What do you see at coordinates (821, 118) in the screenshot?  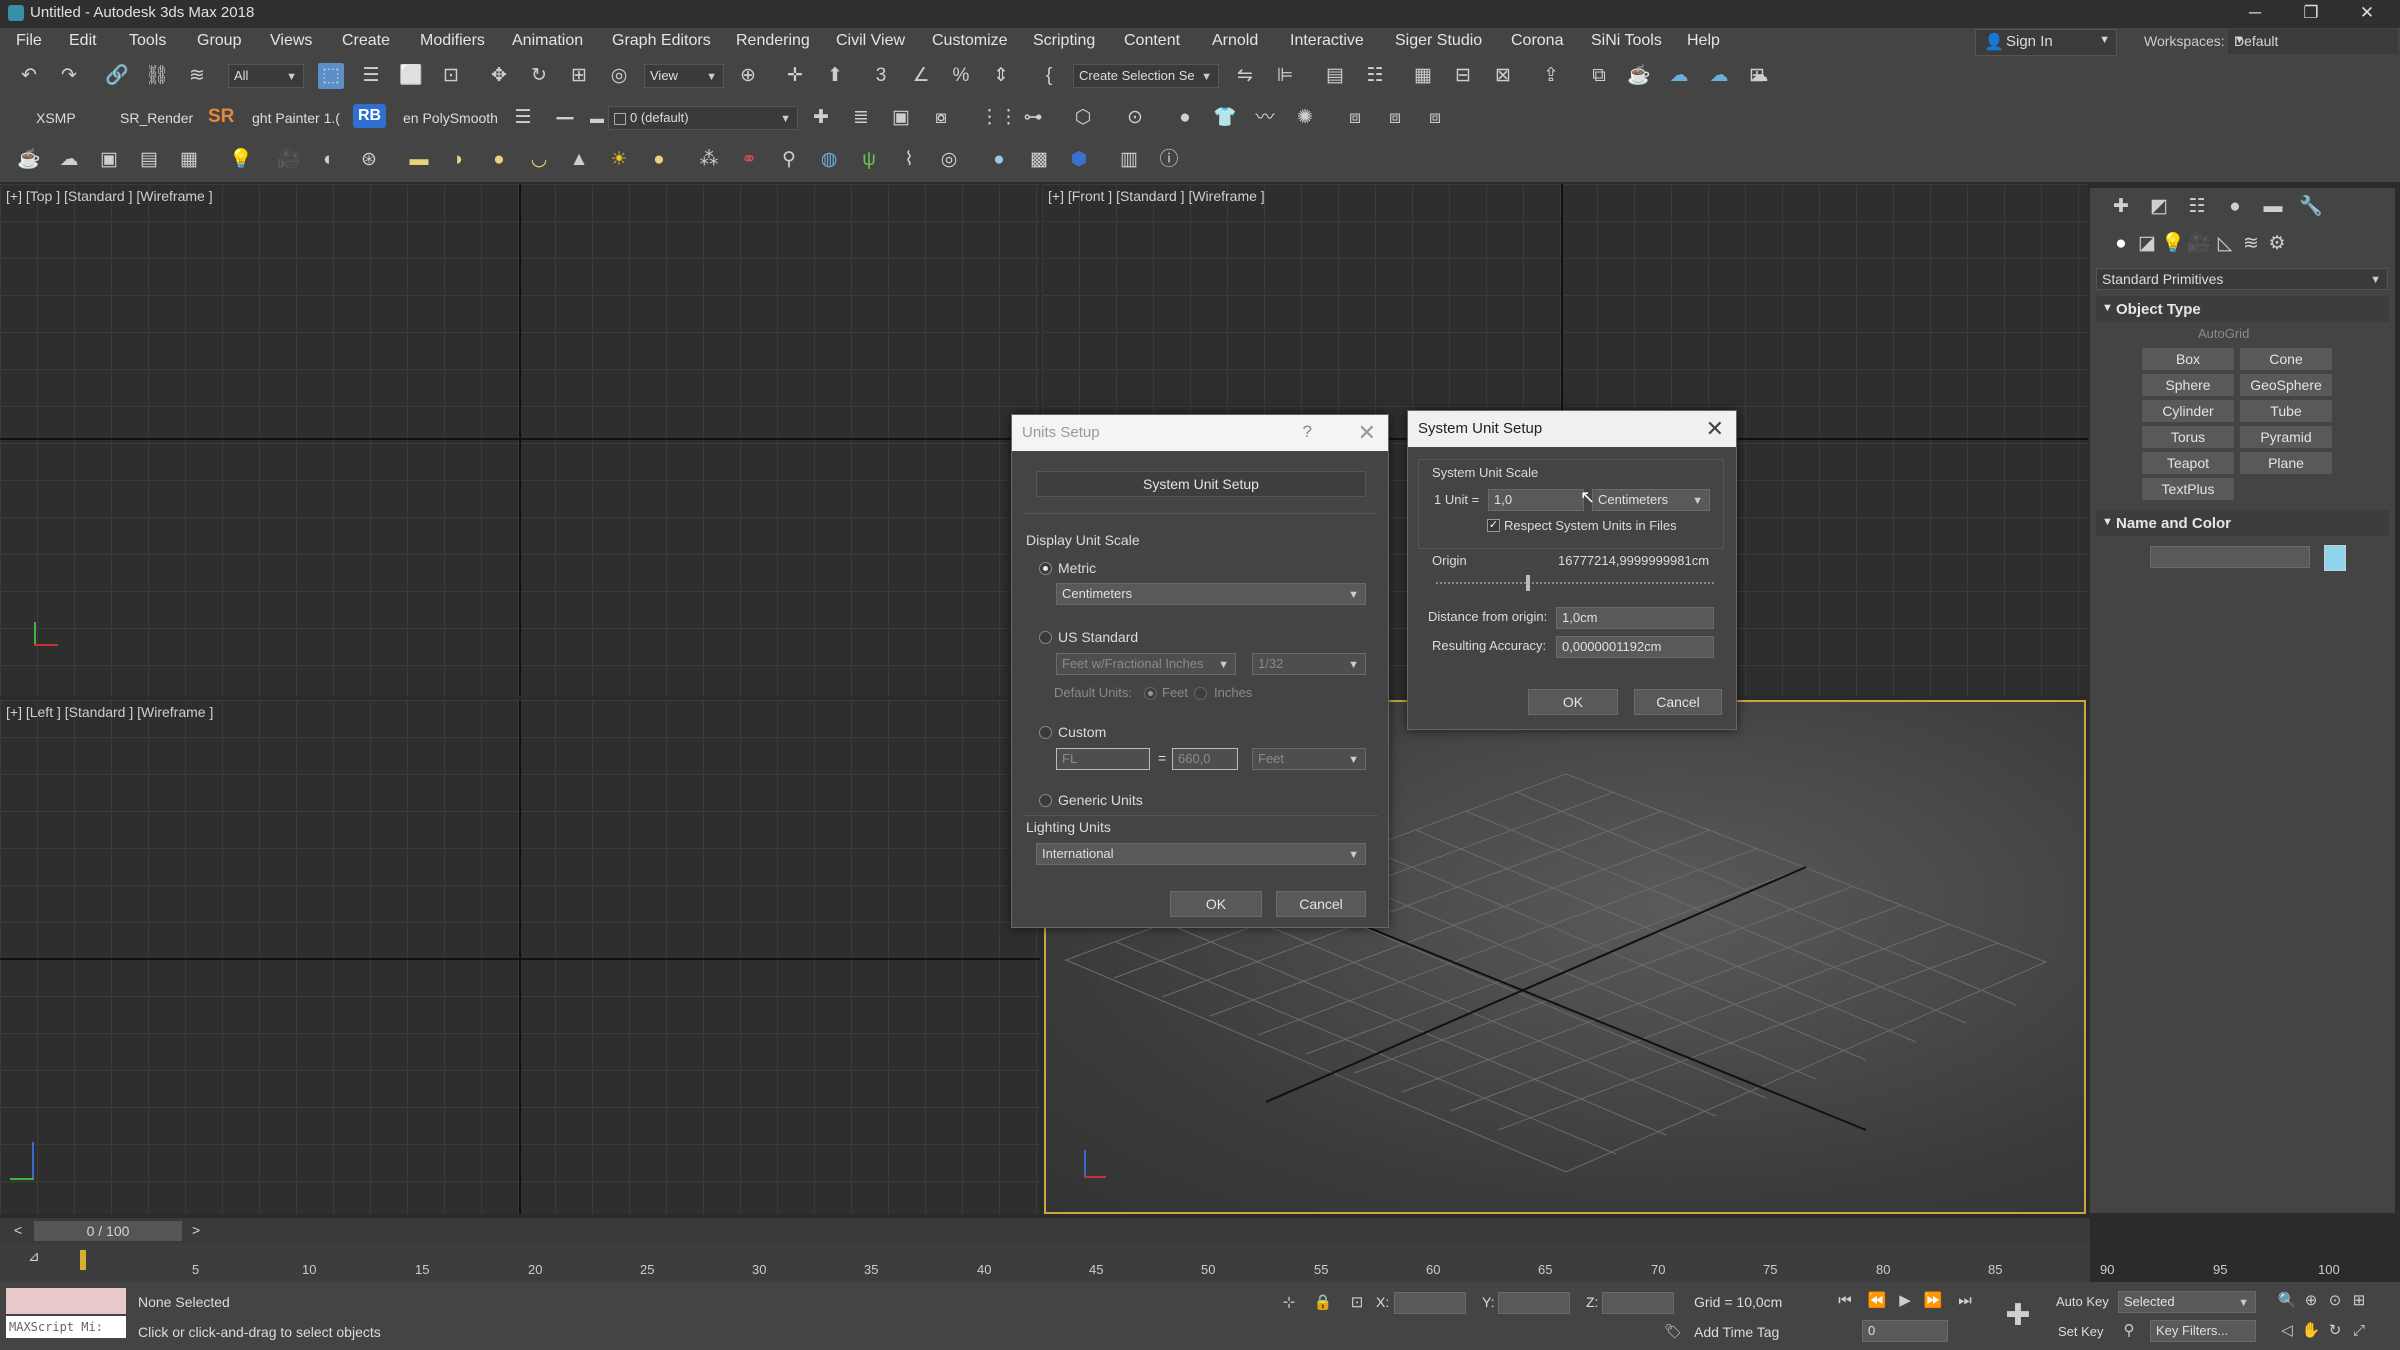 I see `create-layer-icon: ✚` at bounding box center [821, 118].